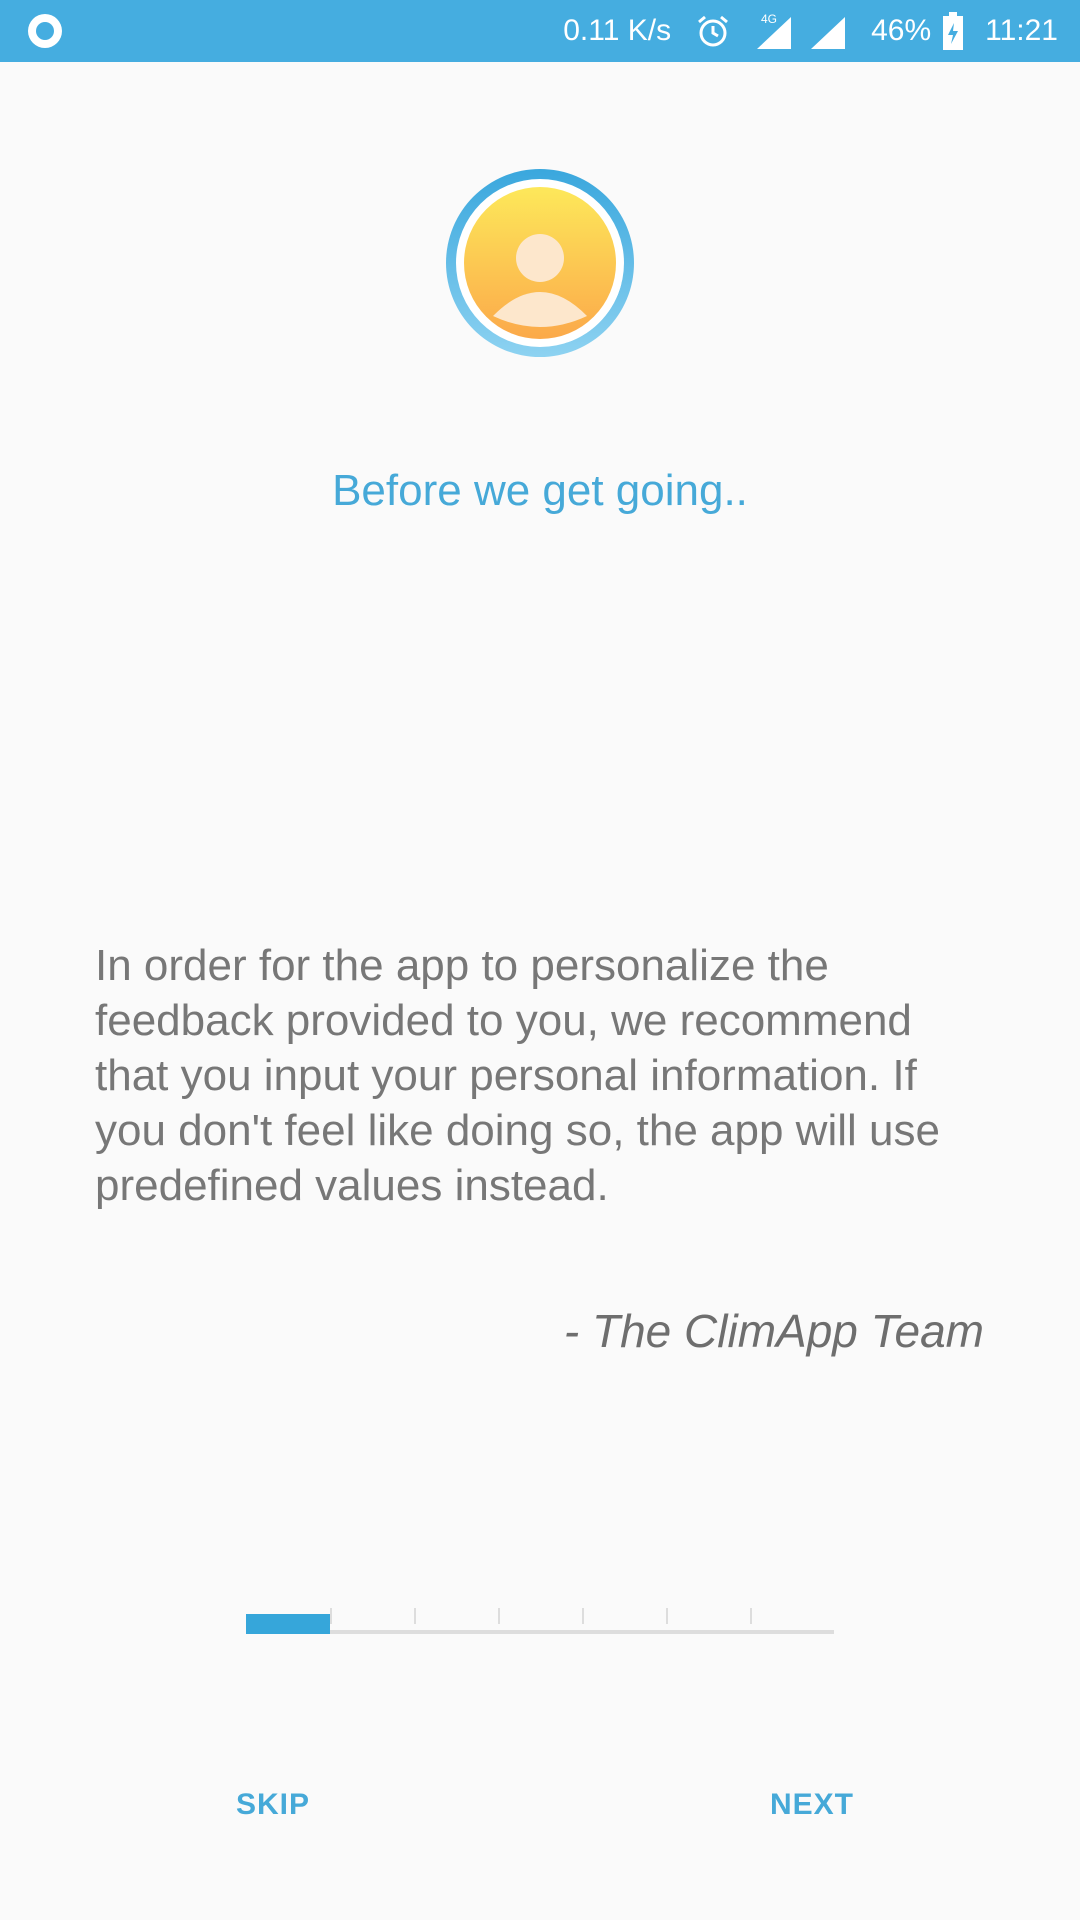  I want to click on team-signature: - The ClimApp Team, so click(773, 1331).